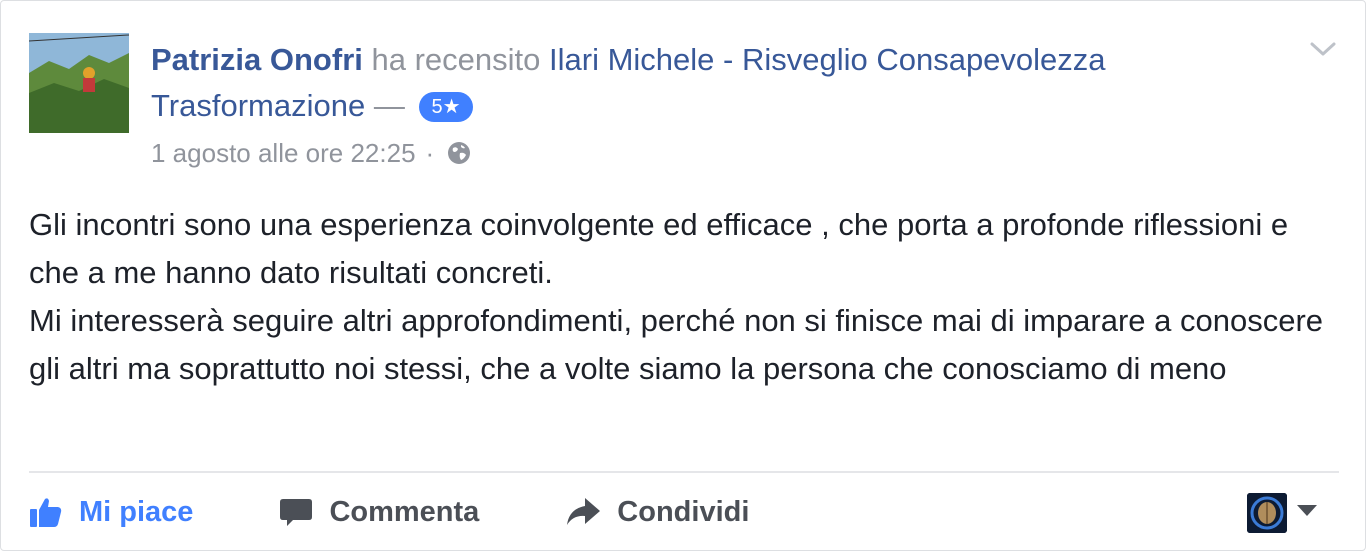  I want to click on author-avatar, so click(79, 83).